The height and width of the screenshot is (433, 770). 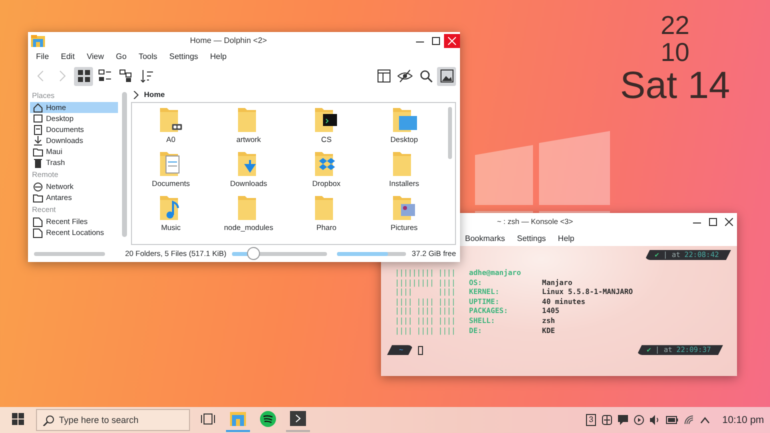 What do you see at coordinates (591, 420) in the screenshot?
I see `notification-count: 3` at bounding box center [591, 420].